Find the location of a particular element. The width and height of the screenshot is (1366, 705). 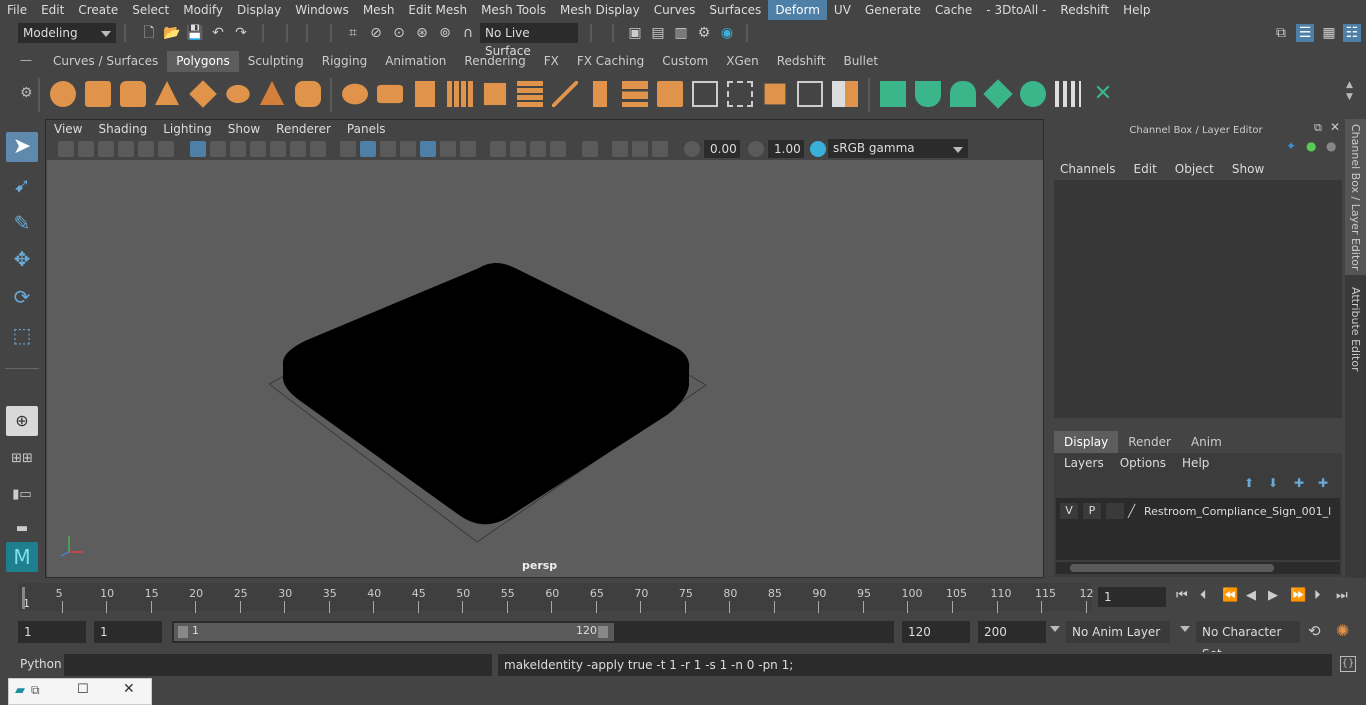

mode-dropdown: Modeling is located at coordinates (67, 33).